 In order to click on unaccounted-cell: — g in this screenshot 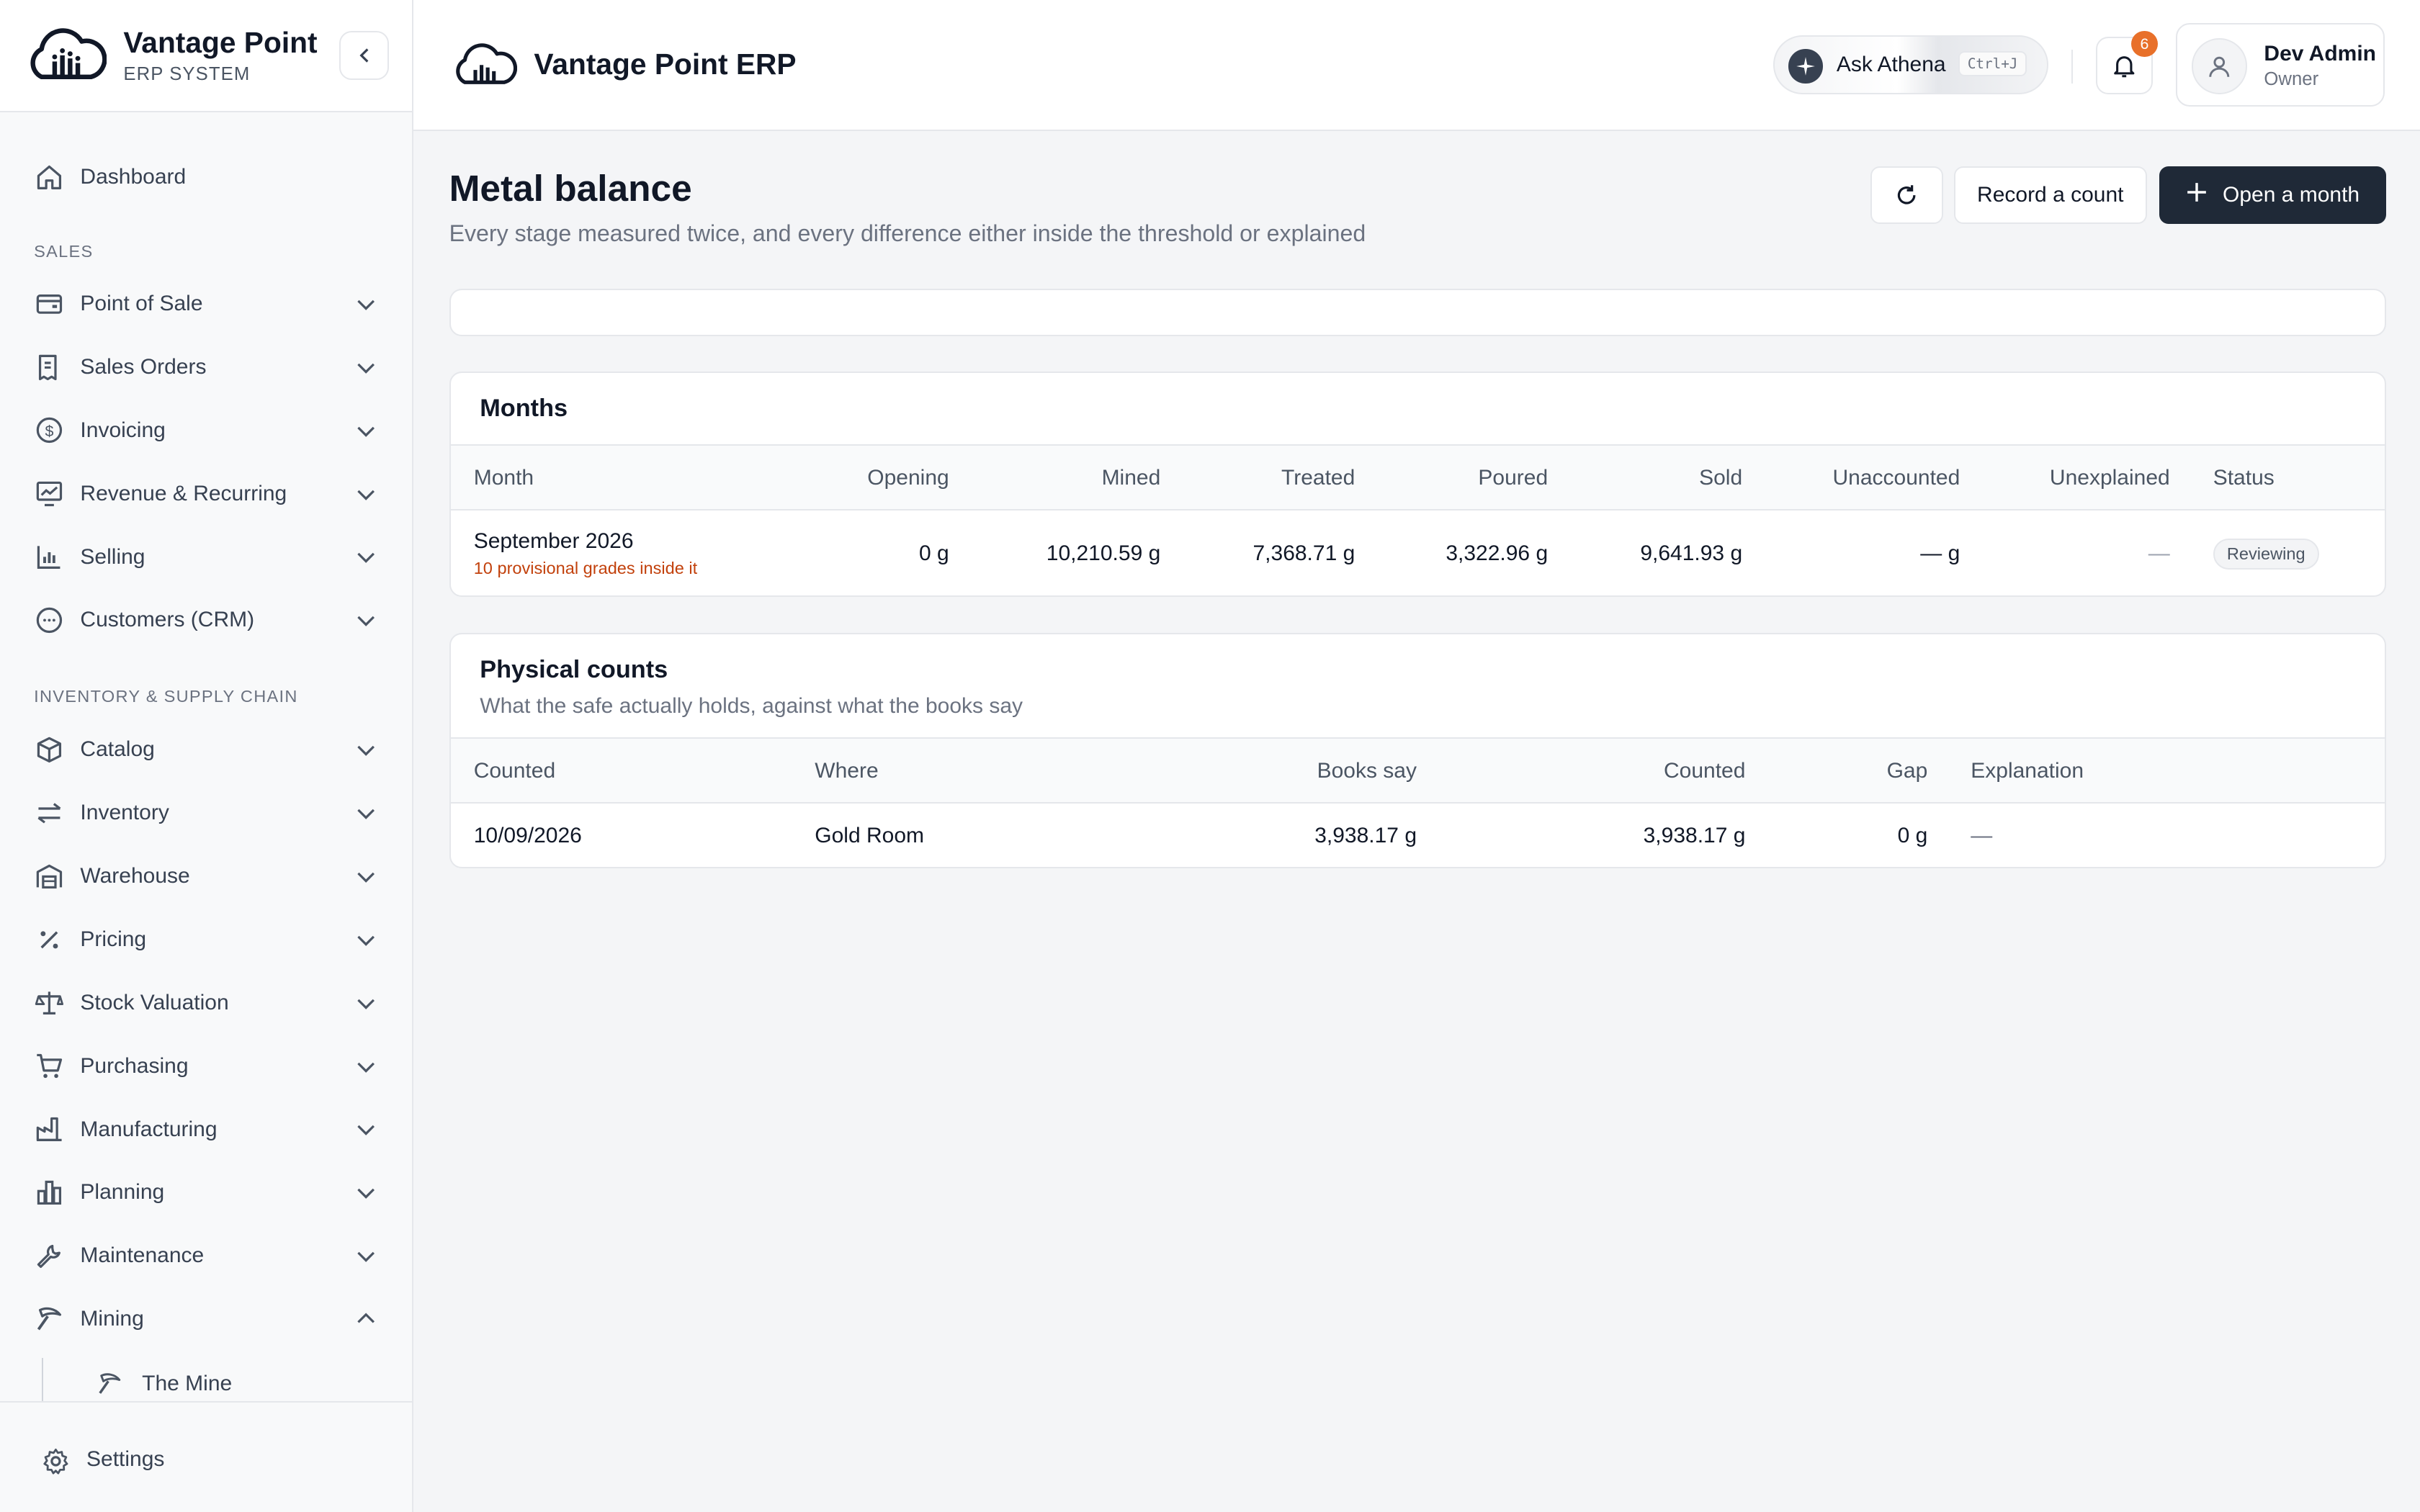, I will do `click(1940, 553)`.